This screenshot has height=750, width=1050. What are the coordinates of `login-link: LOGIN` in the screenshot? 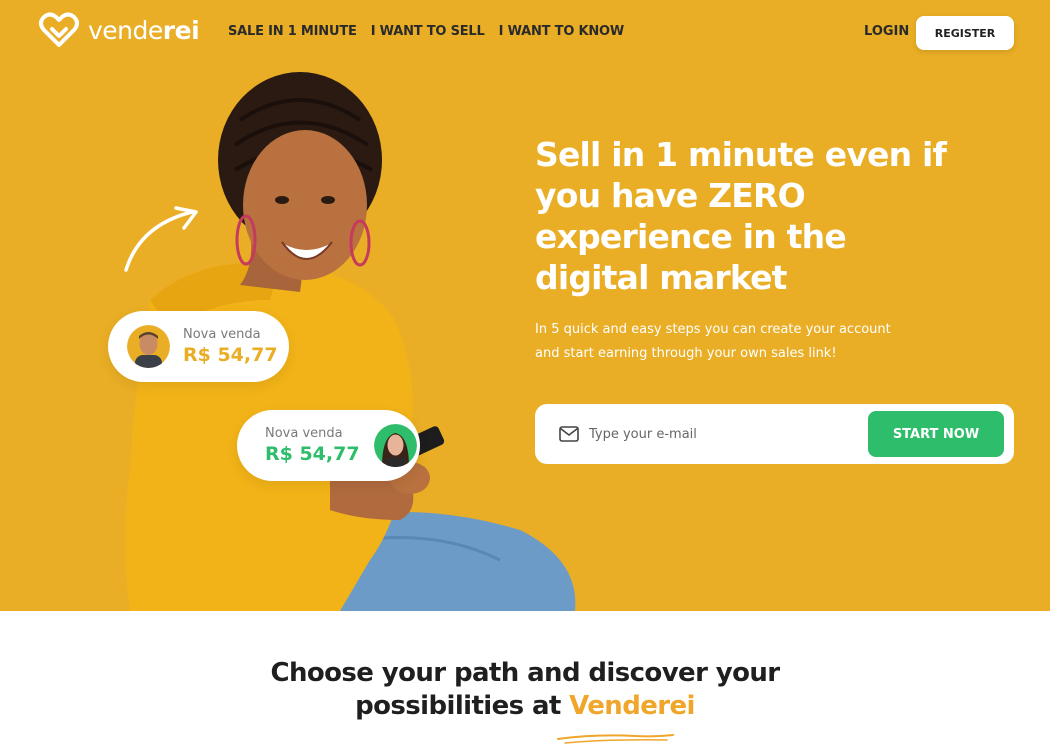 It's located at (886, 31).